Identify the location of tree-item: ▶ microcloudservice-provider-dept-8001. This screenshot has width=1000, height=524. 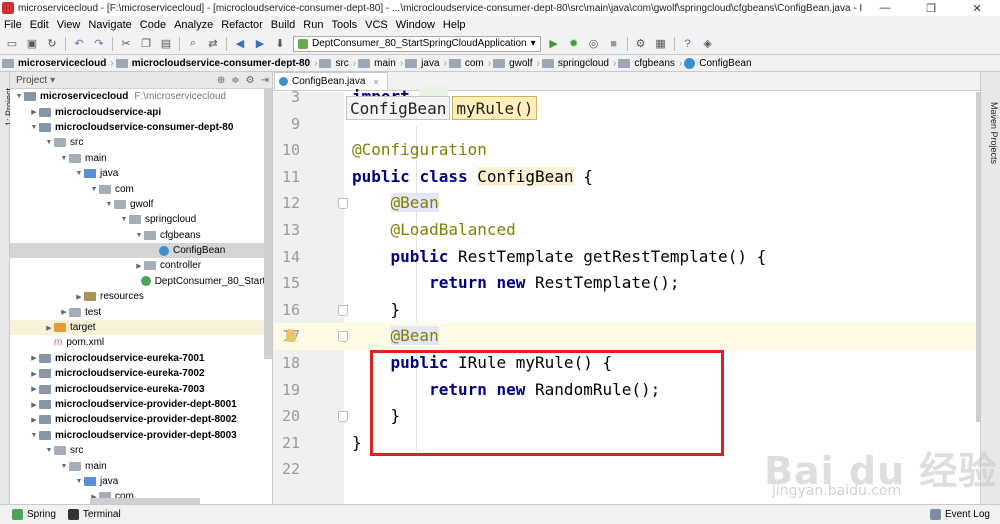
(141, 404).